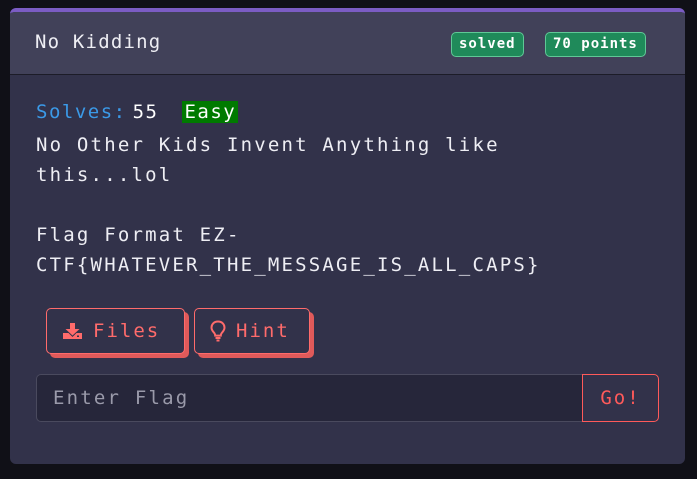 The image size is (697, 479). I want to click on hint-button: Hint, so click(252, 331).